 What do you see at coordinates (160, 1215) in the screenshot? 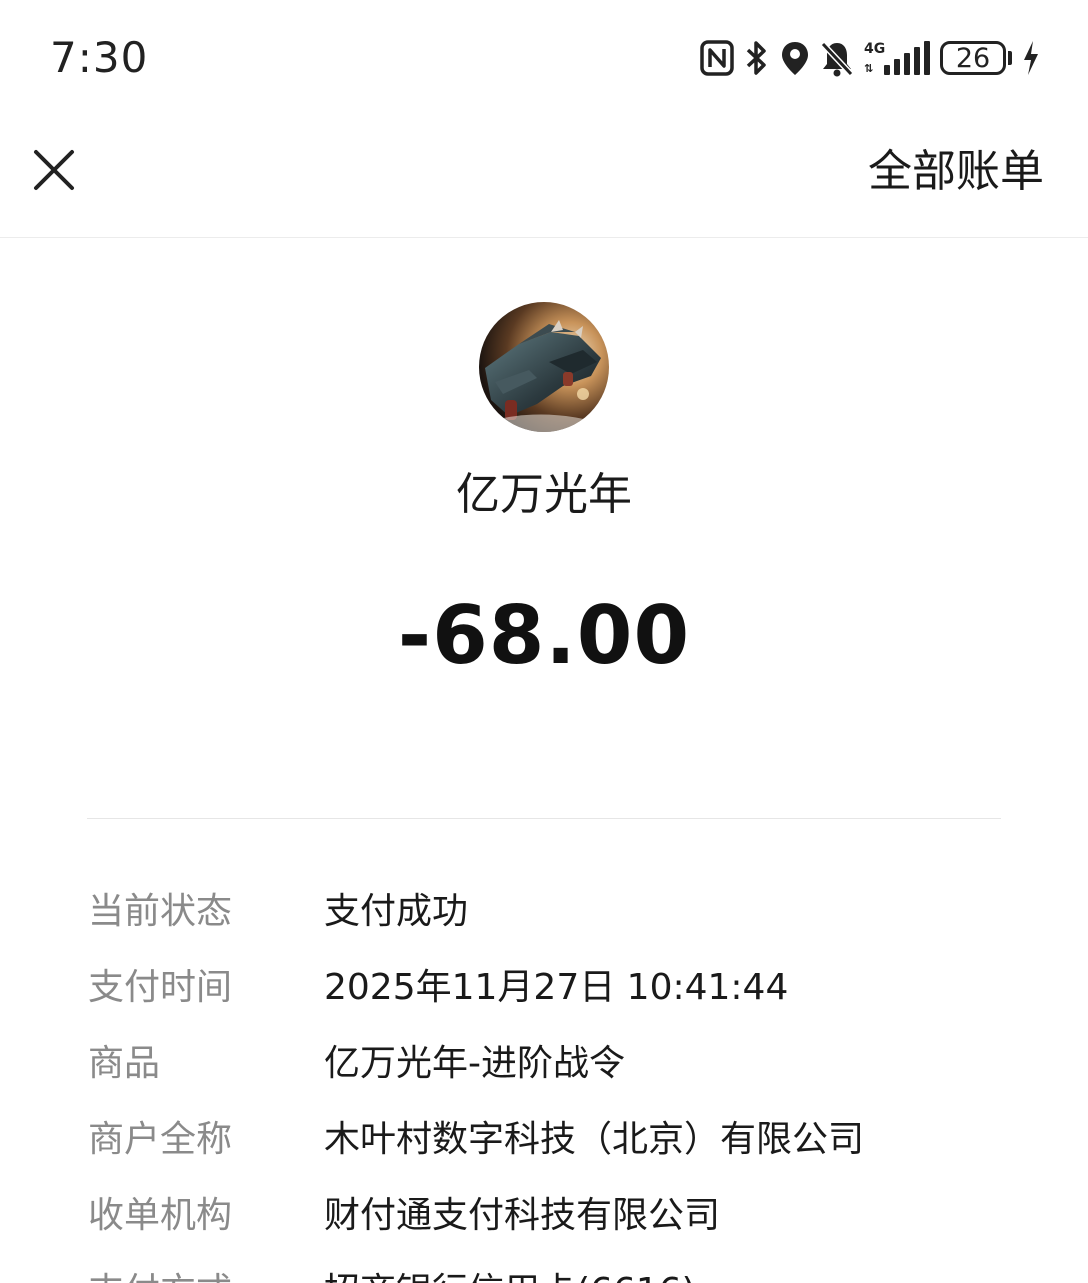
I see `detail-label: 收单机构` at bounding box center [160, 1215].